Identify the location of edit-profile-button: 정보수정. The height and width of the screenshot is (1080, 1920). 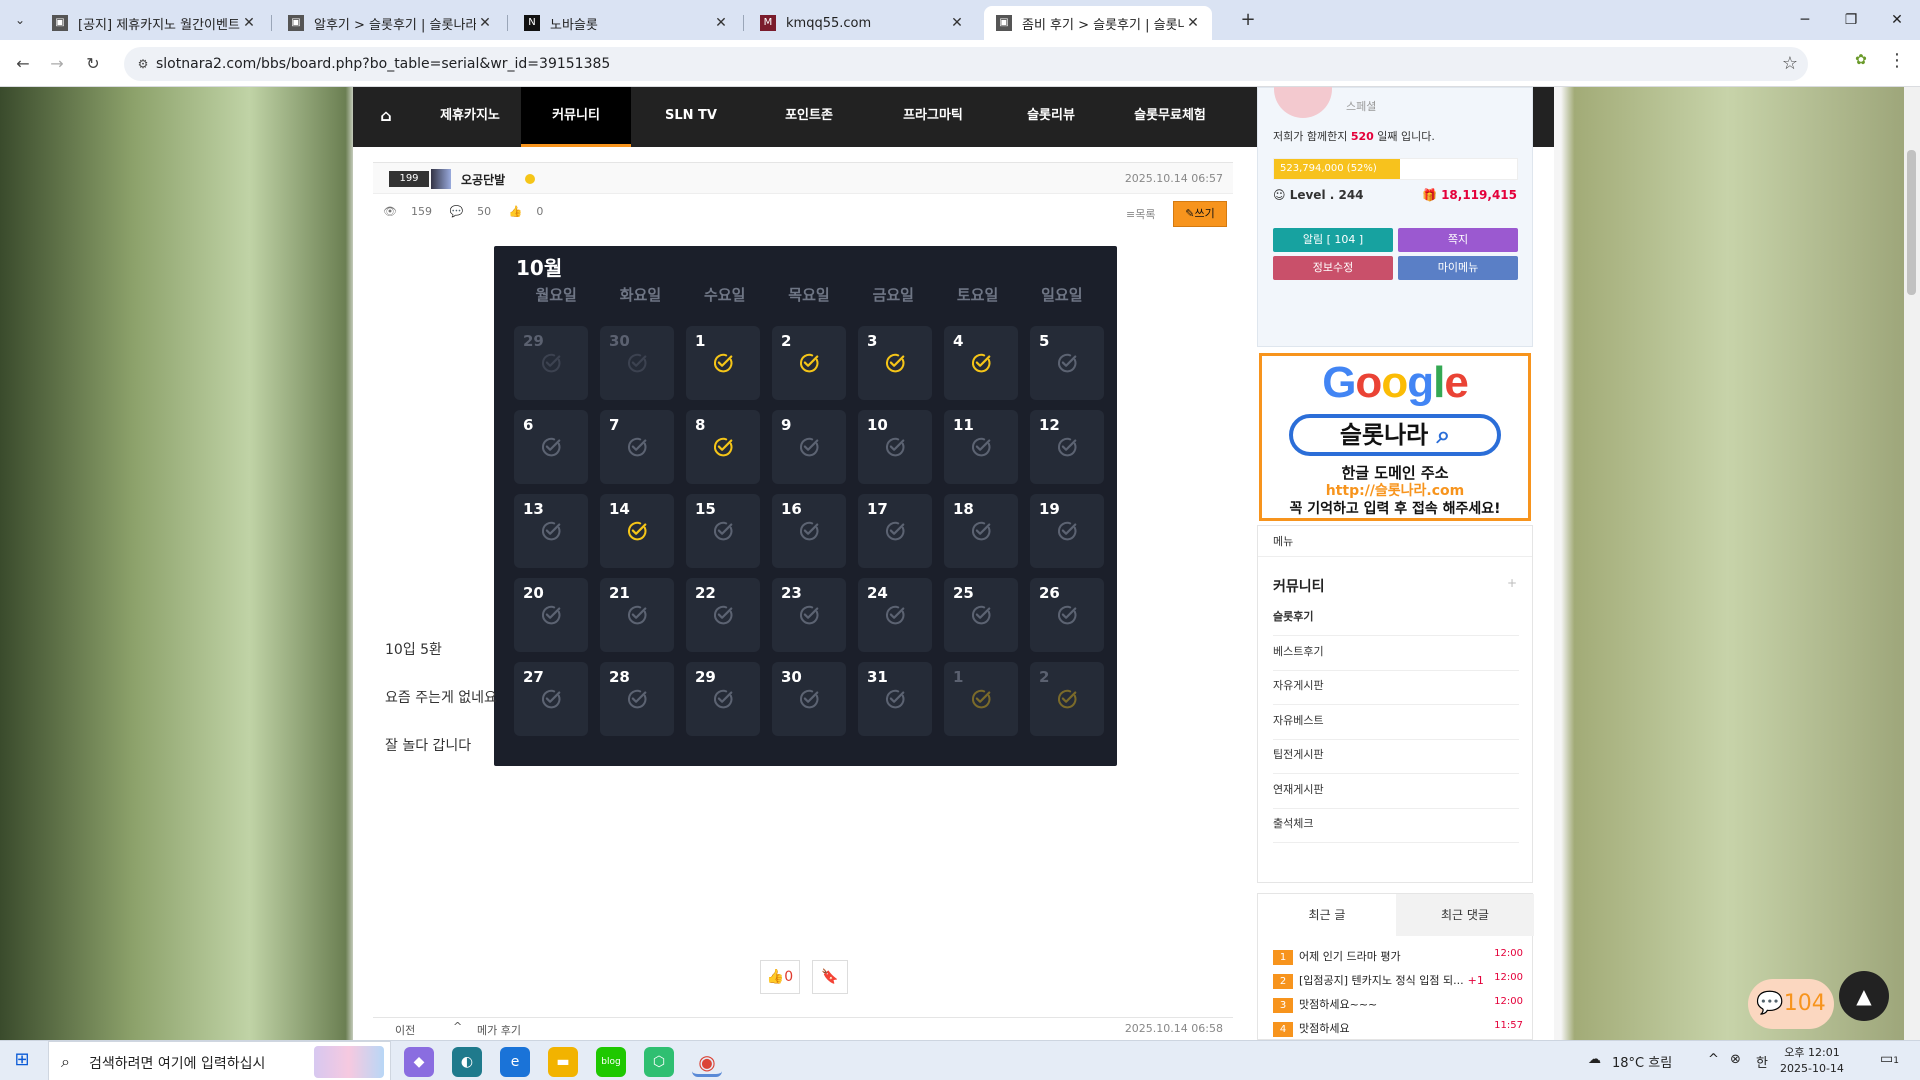
(1333, 268).